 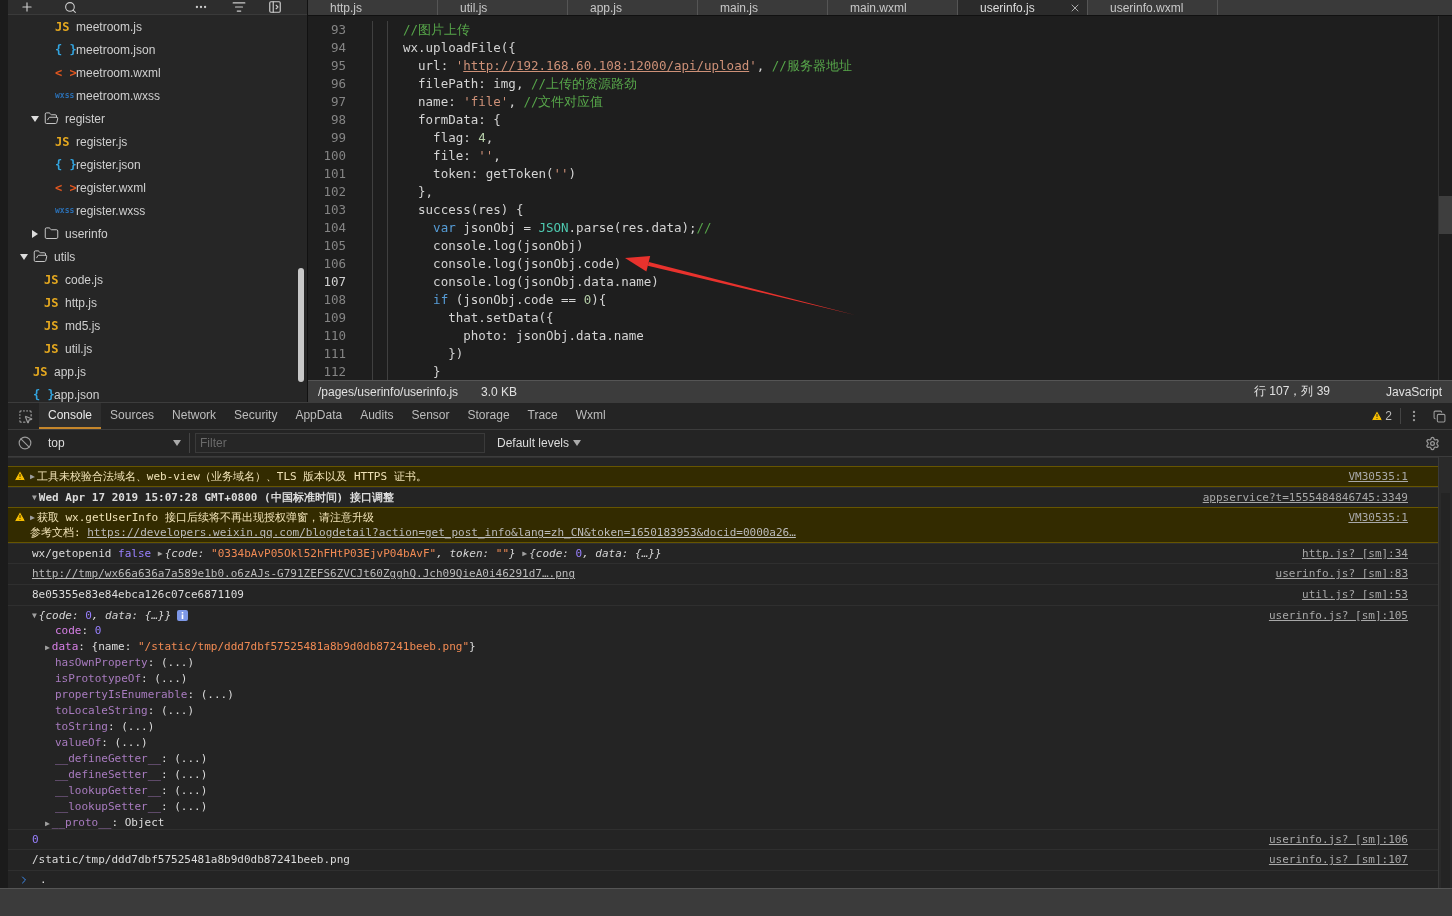 What do you see at coordinates (304, 574) in the screenshot?
I see `link: http://tmp/wx66a636a7a589e1b0.o6zAJs-G791ZEFS6ZVCJt60ZgghQ.Jch09QieA0i46291d7….png` at bounding box center [304, 574].